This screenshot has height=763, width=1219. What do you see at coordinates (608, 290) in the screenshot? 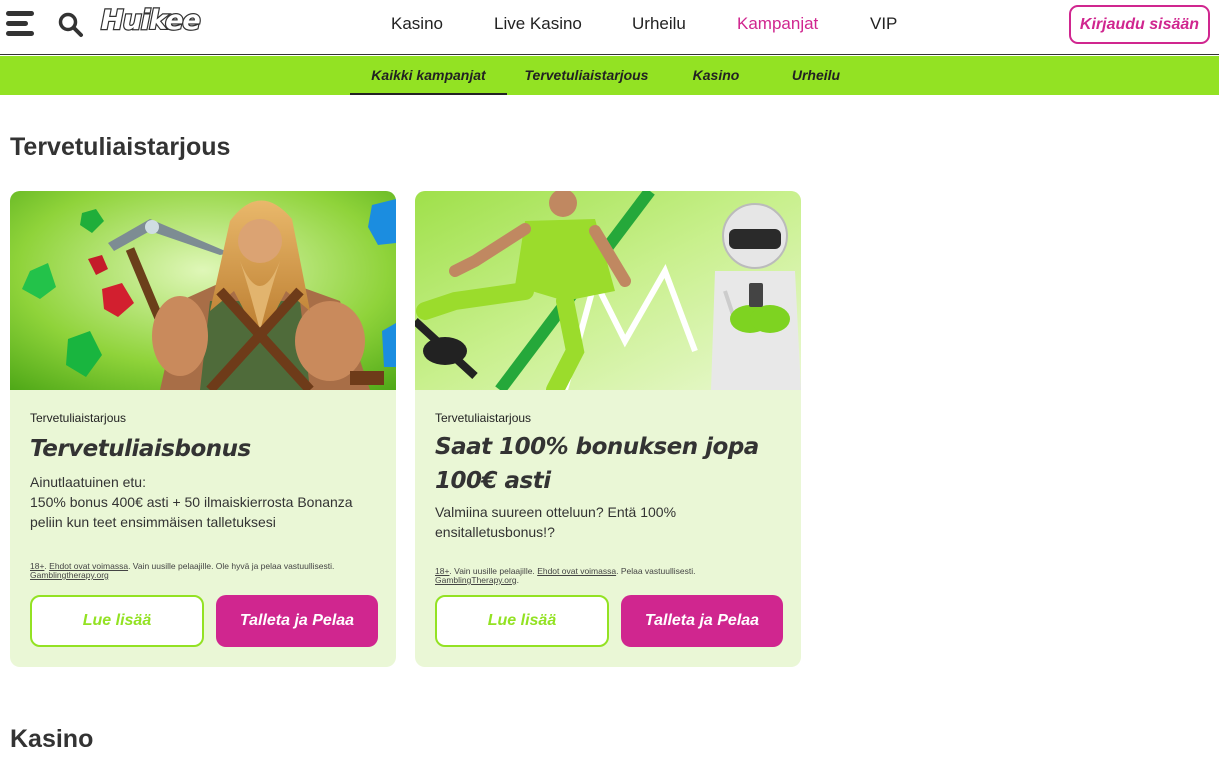
I see `promo-image-sports` at bounding box center [608, 290].